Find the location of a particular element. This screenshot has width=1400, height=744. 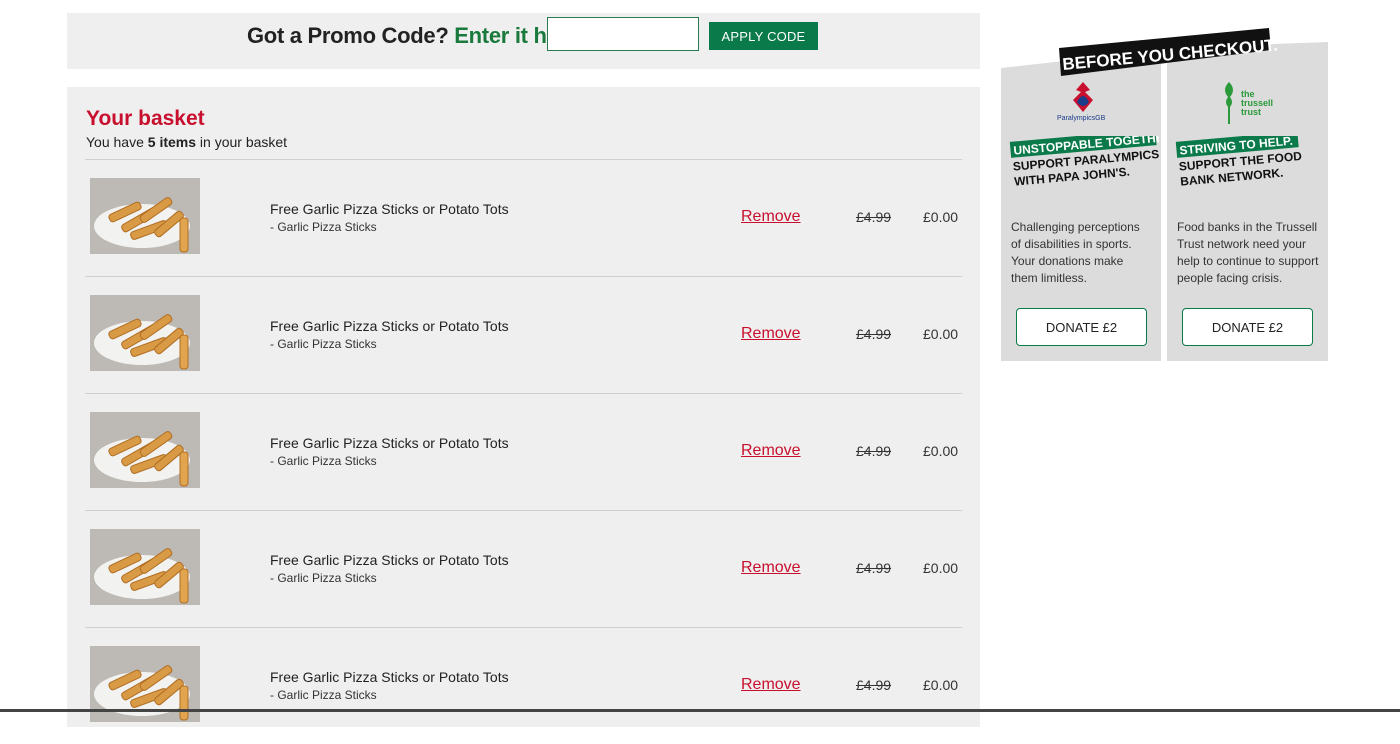

donate-paralympics-button: DONATE £2 is located at coordinates (1081, 327).